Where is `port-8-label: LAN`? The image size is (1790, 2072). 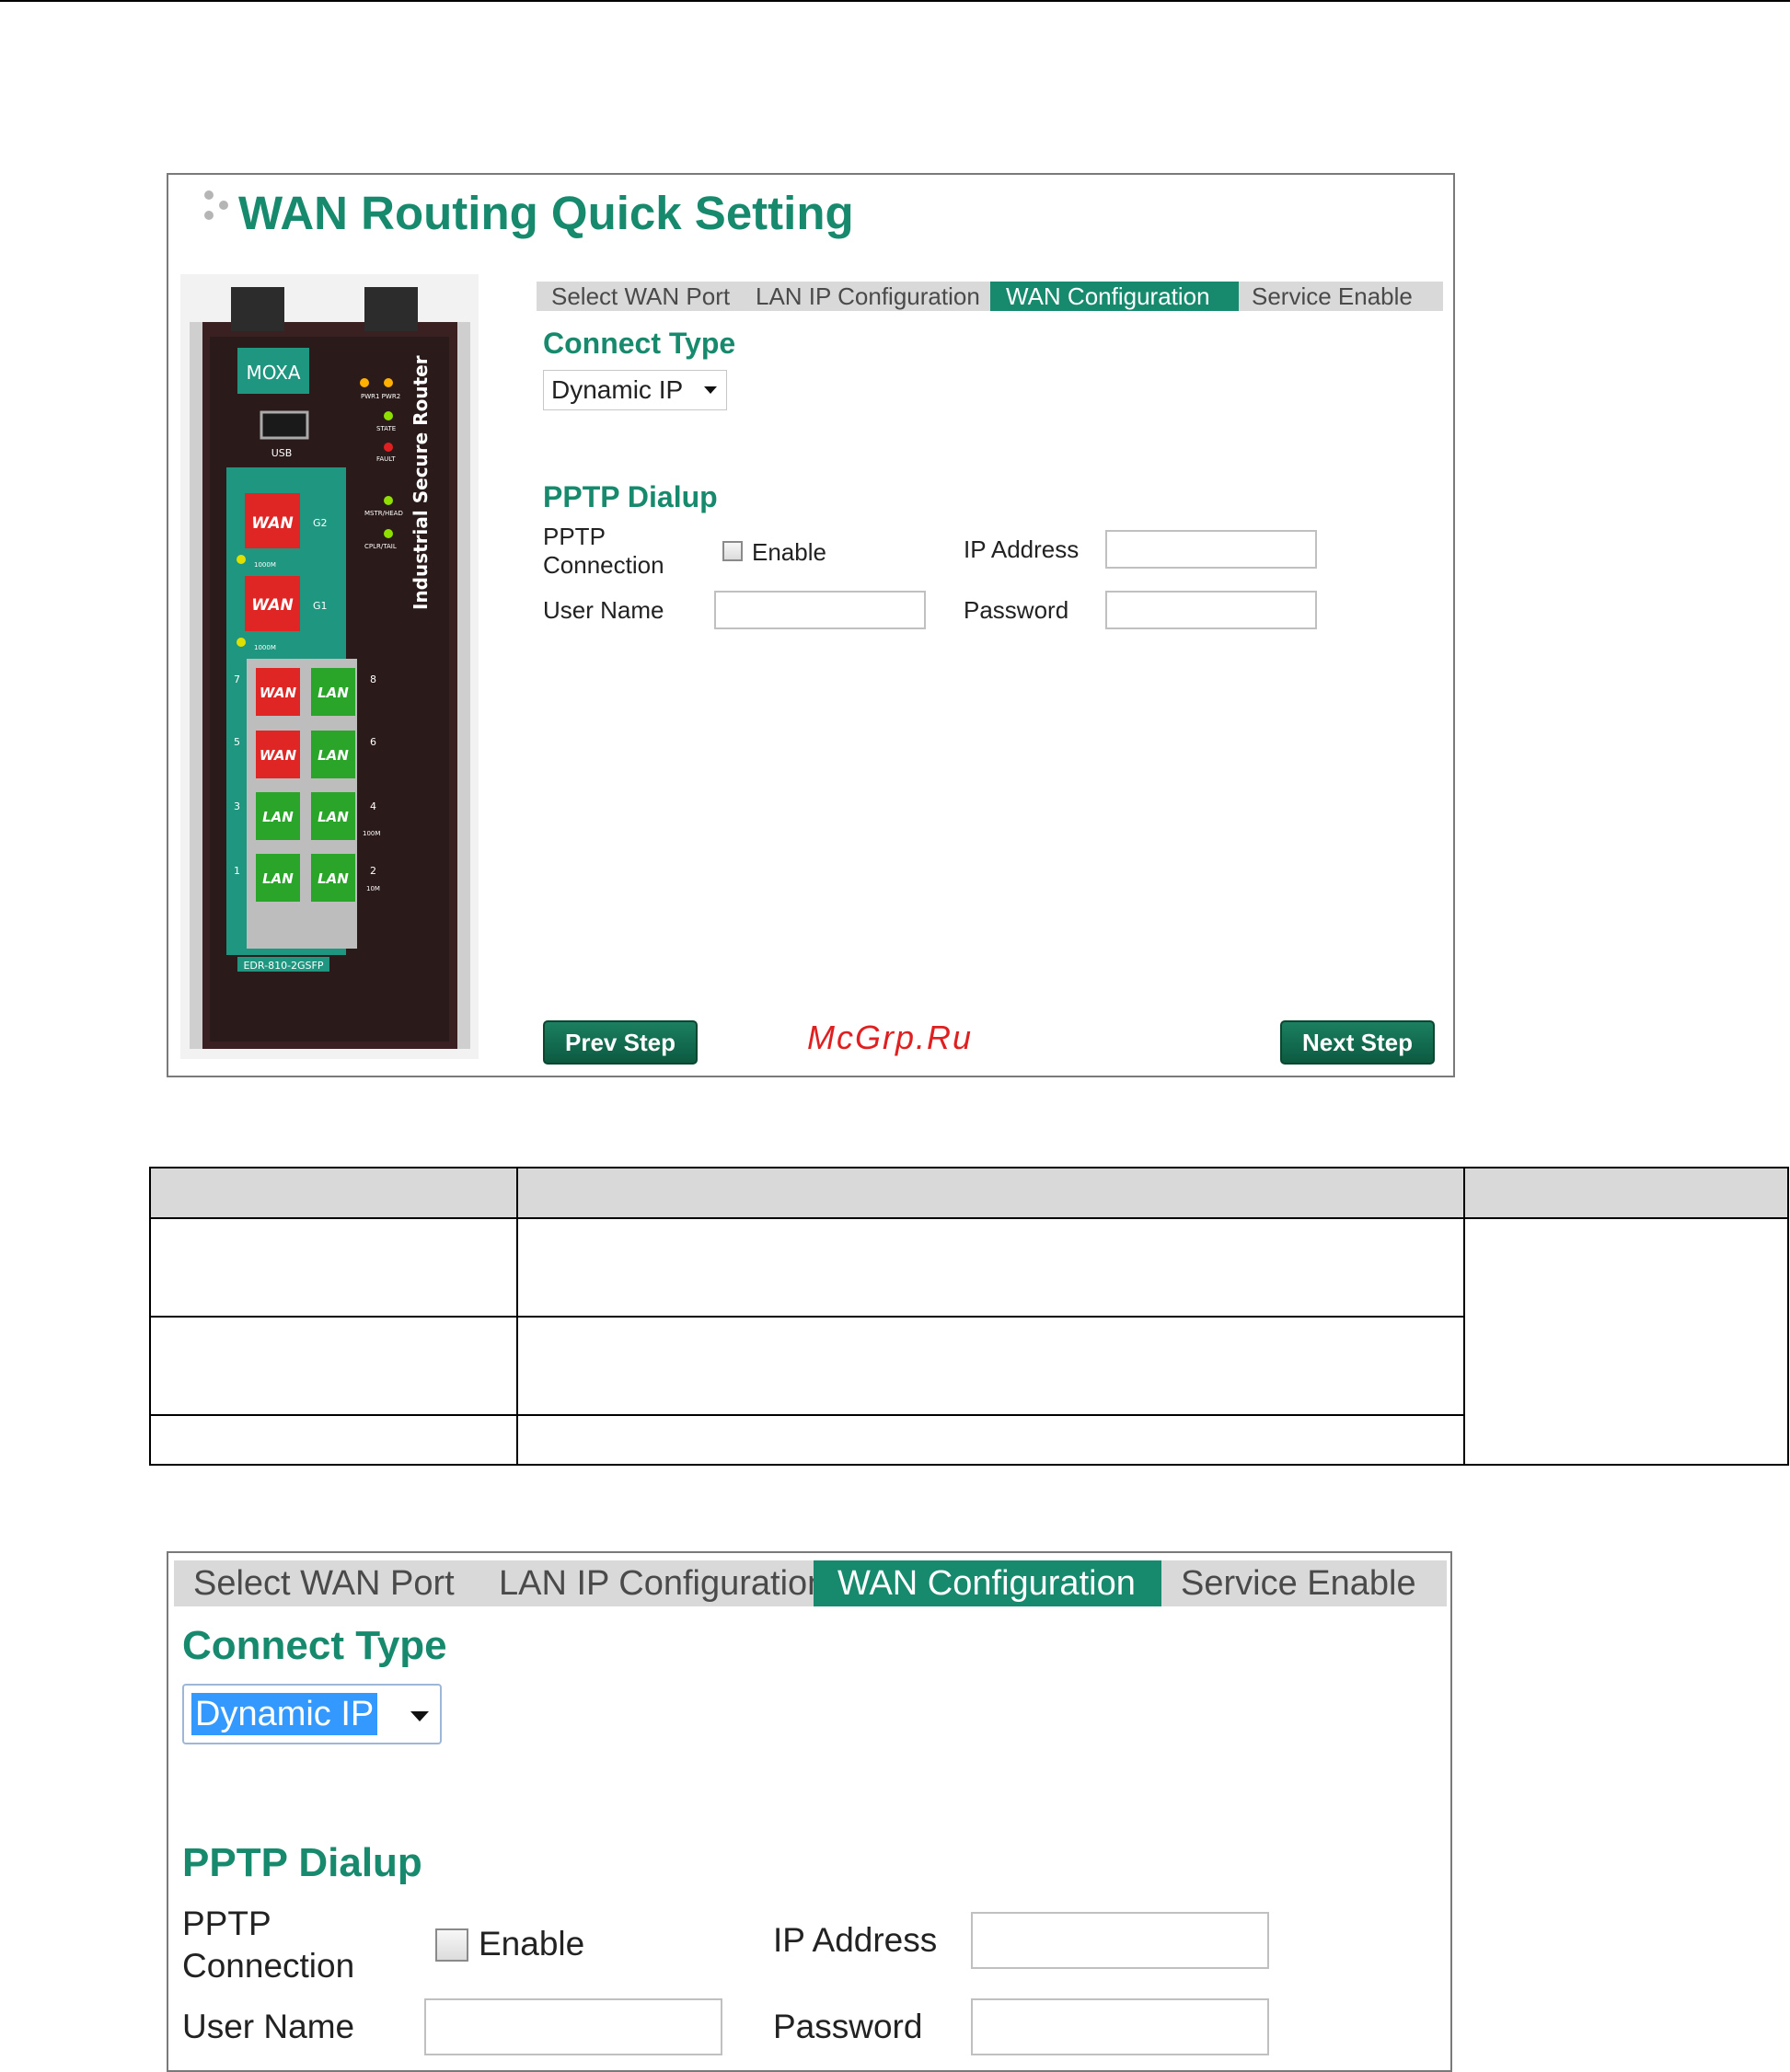
port-8-label: LAN is located at coordinates (334, 693).